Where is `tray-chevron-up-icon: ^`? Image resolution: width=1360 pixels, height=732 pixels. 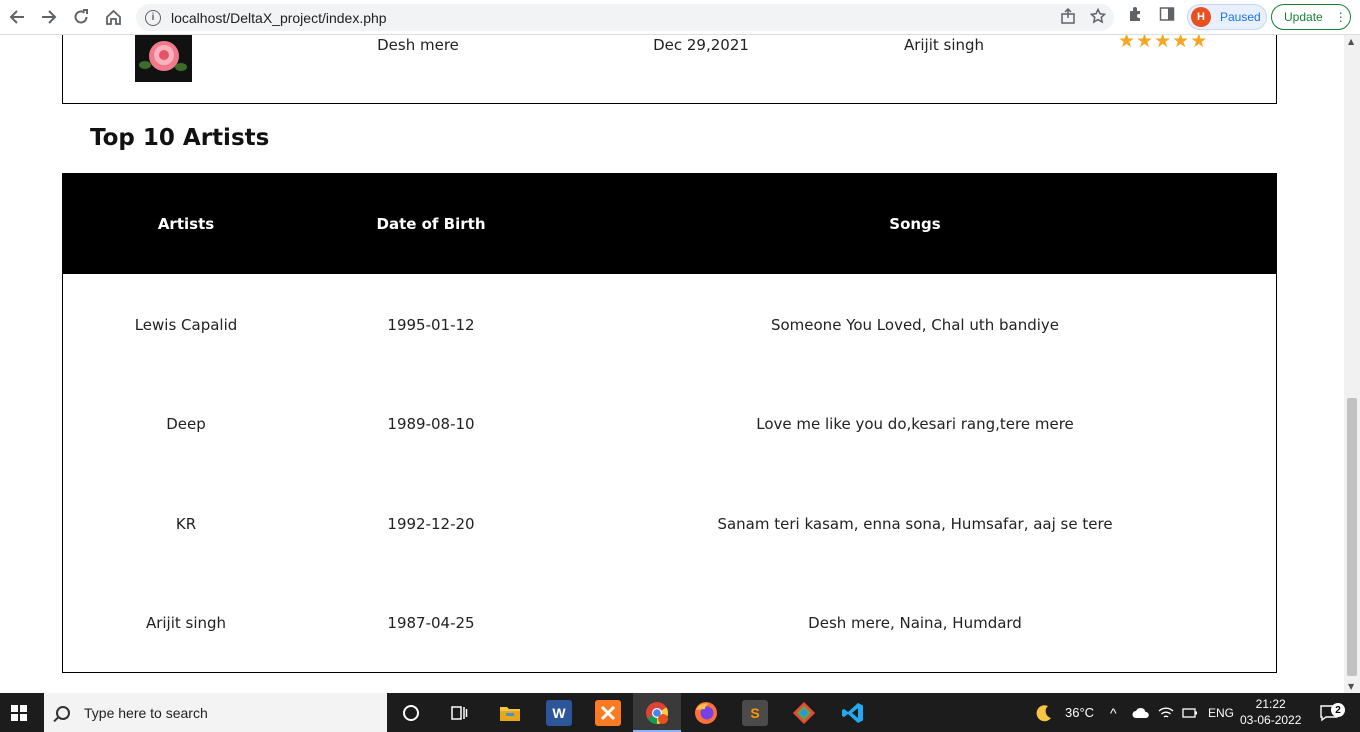 tray-chevron-up-icon: ^ is located at coordinates (1113, 712).